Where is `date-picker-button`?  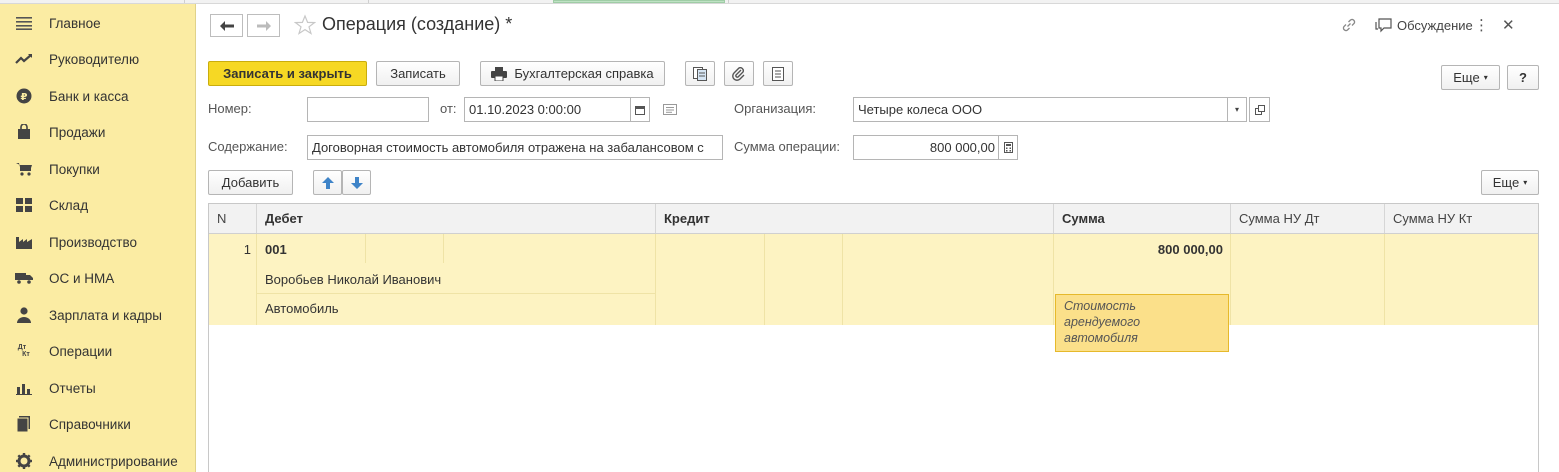
date-picker-button is located at coordinates (640, 109).